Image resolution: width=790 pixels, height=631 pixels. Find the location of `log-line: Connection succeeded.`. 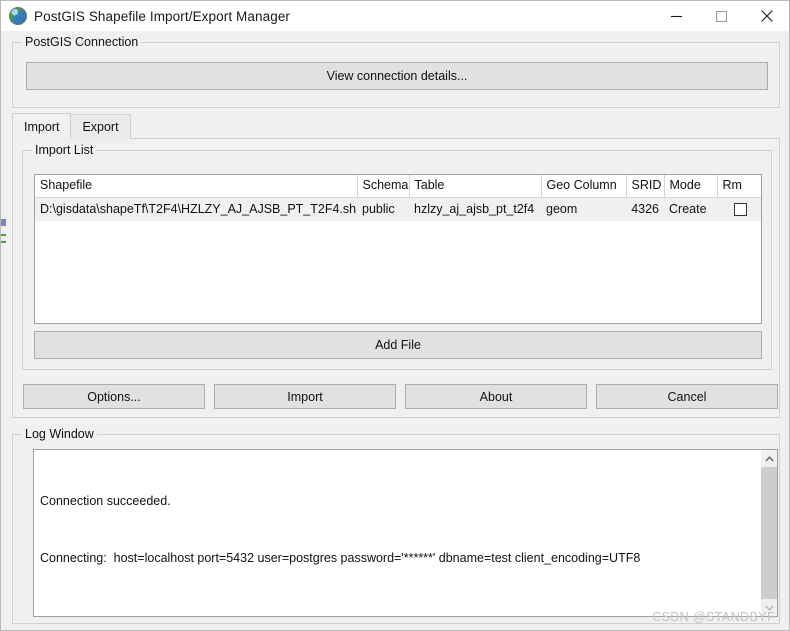

log-line: Connection succeeded. is located at coordinates (105, 501).